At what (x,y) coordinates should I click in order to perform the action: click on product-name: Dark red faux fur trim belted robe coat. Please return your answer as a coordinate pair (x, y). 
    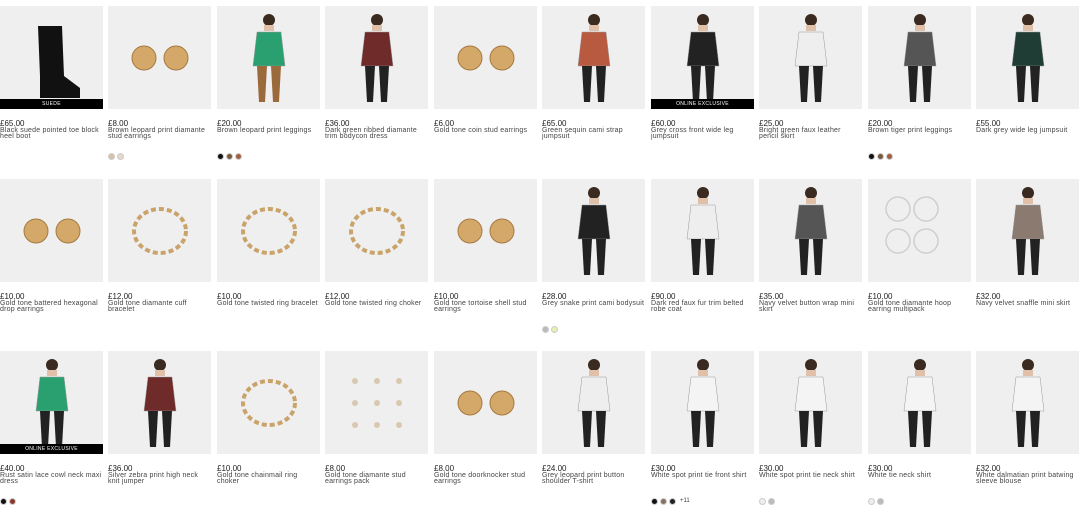
    Looking at the image, I should click on (702, 306).